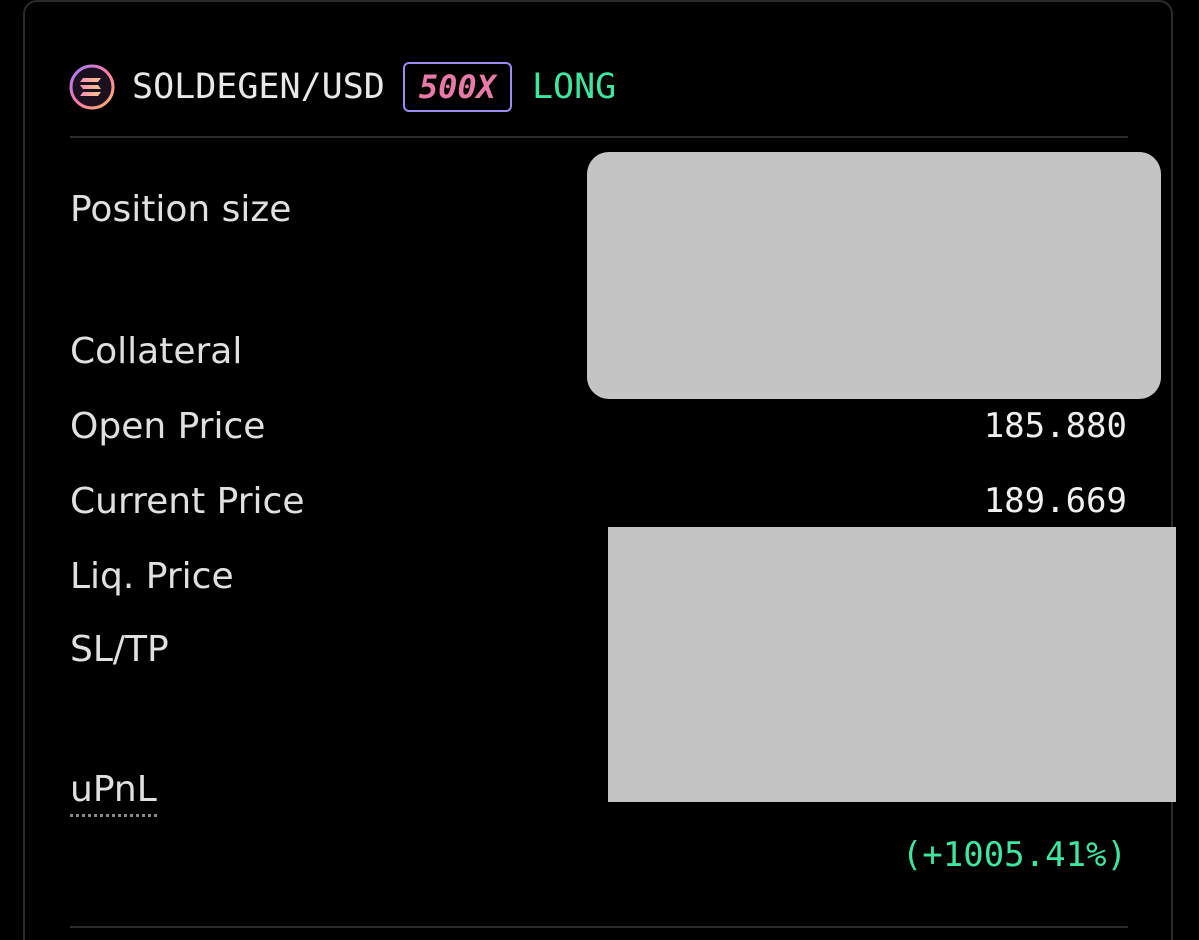 Image resolution: width=1199 pixels, height=940 pixels. I want to click on header-divider, so click(599, 137).